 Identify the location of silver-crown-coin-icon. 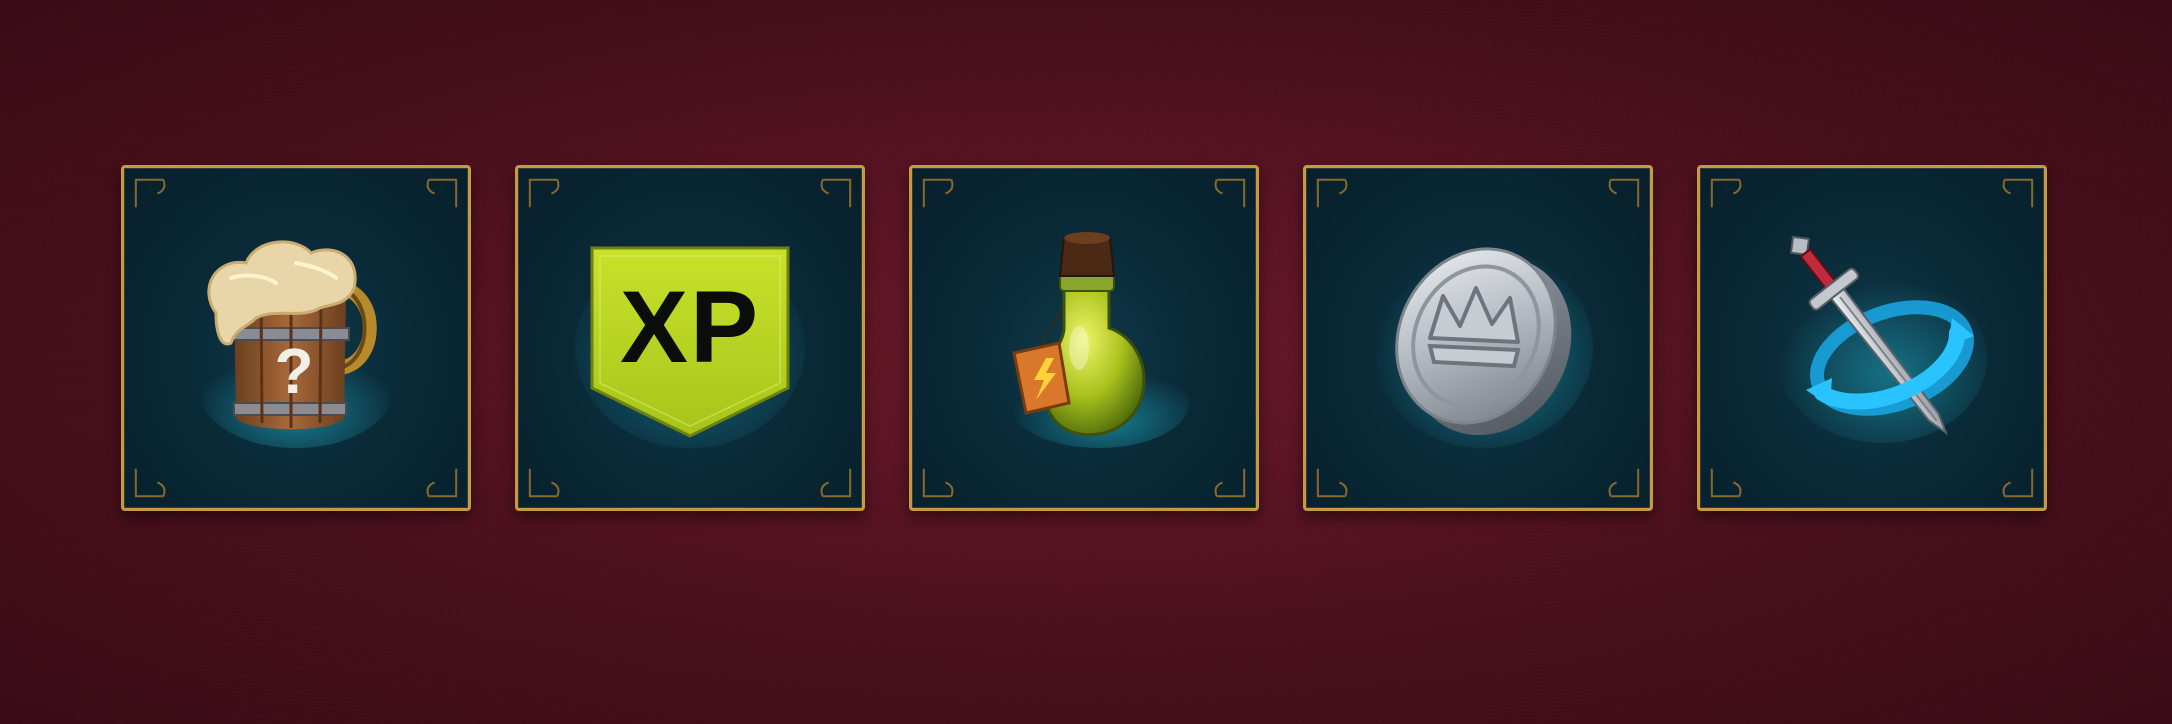
(1483, 347).